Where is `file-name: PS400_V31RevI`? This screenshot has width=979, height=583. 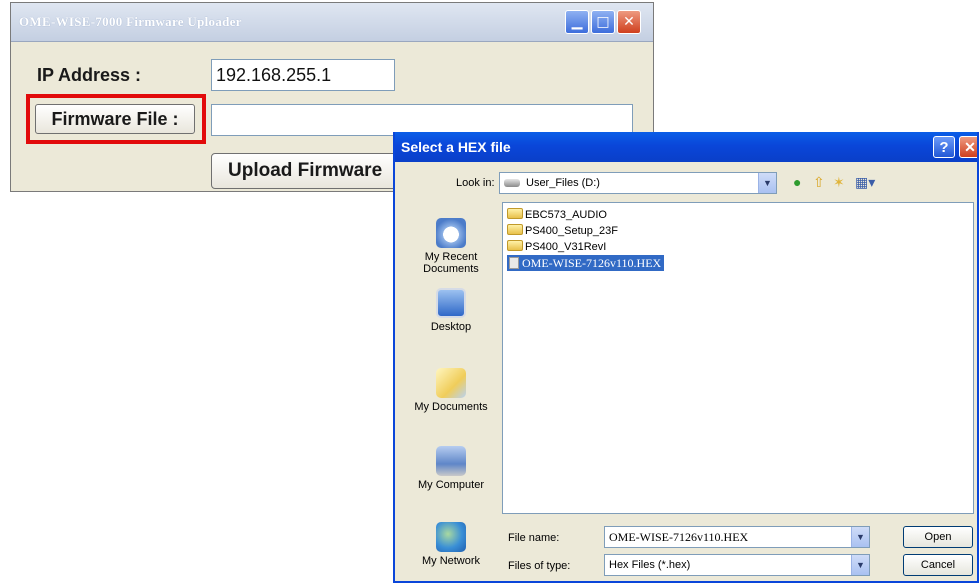
file-name: PS400_V31RevI is located at coordinates (566, 247).